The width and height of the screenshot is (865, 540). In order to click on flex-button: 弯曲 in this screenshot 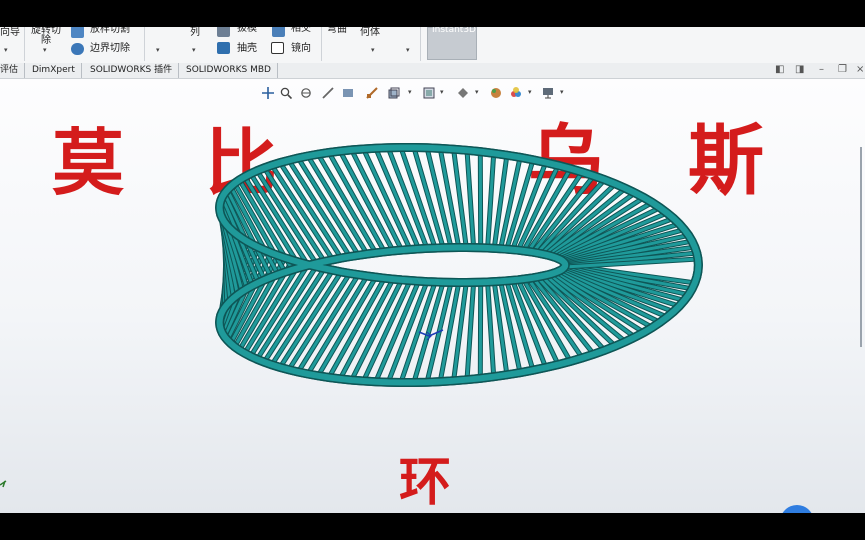, I will do `click(337, 31)`.